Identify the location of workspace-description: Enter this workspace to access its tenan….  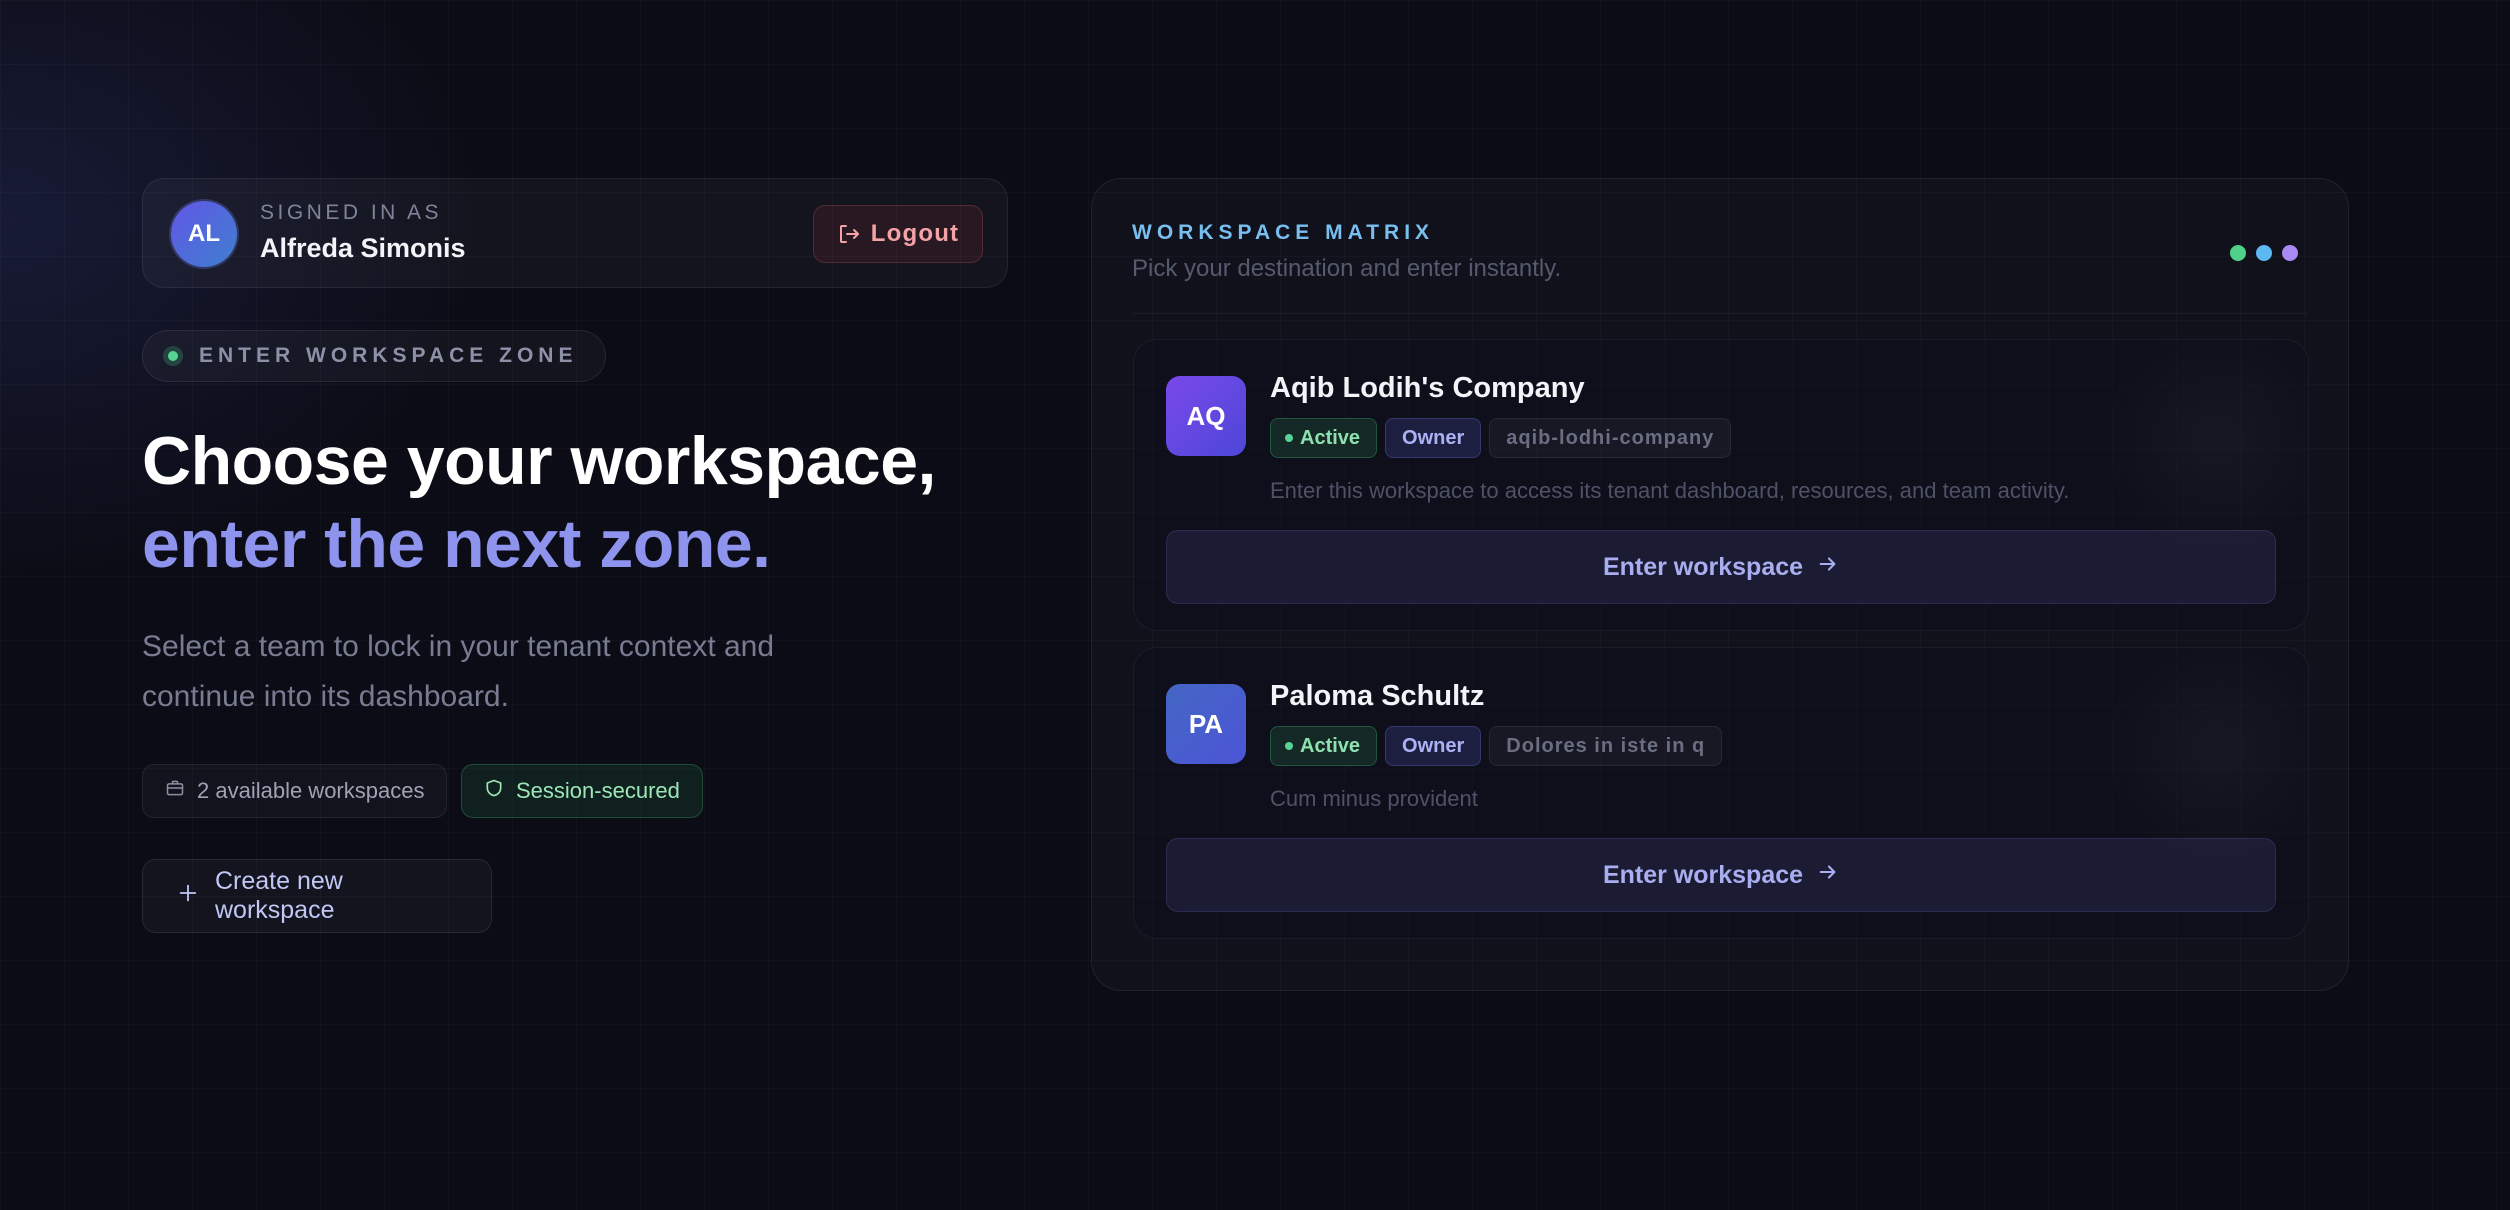
(1670, 490).